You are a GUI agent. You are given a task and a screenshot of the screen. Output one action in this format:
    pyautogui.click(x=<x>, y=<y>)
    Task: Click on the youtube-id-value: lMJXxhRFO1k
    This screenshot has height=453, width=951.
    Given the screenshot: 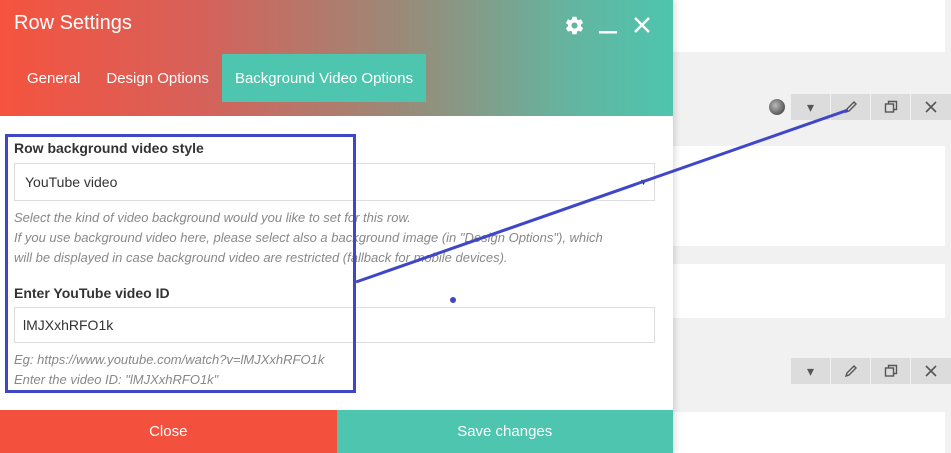 What is the action you would take?
    pyautogui.click(x=68, y=325)
    